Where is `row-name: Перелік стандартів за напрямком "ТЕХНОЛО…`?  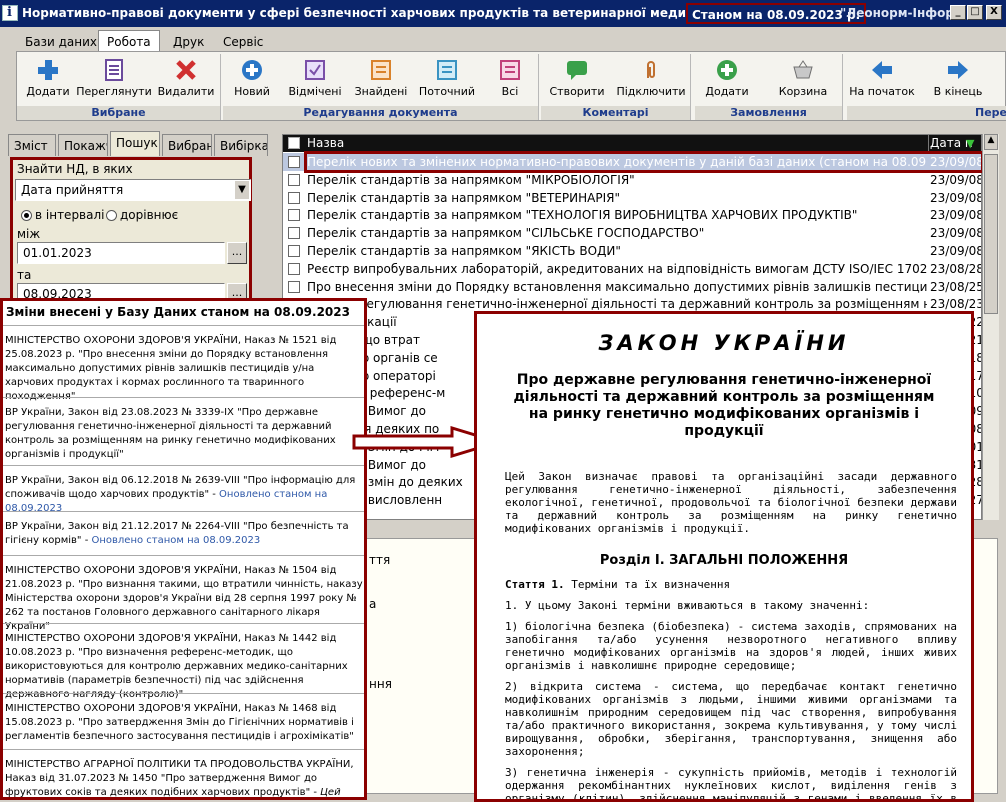 row-name: Перелік стандартів за напрямком "ТЕХНОЛО… is located at coordinates (582, 215).